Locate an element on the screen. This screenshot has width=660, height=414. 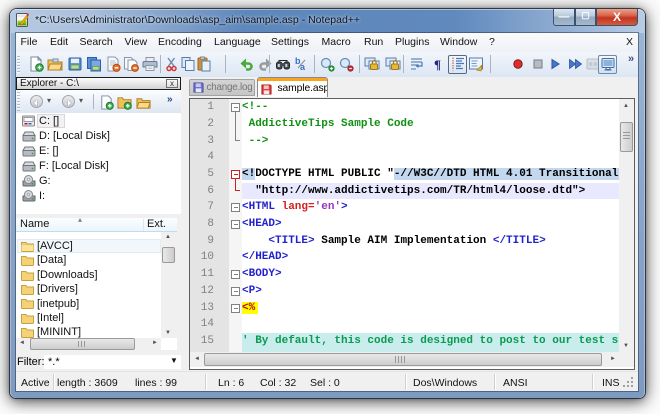
svg-text: a is located at coordinates (303, 67).